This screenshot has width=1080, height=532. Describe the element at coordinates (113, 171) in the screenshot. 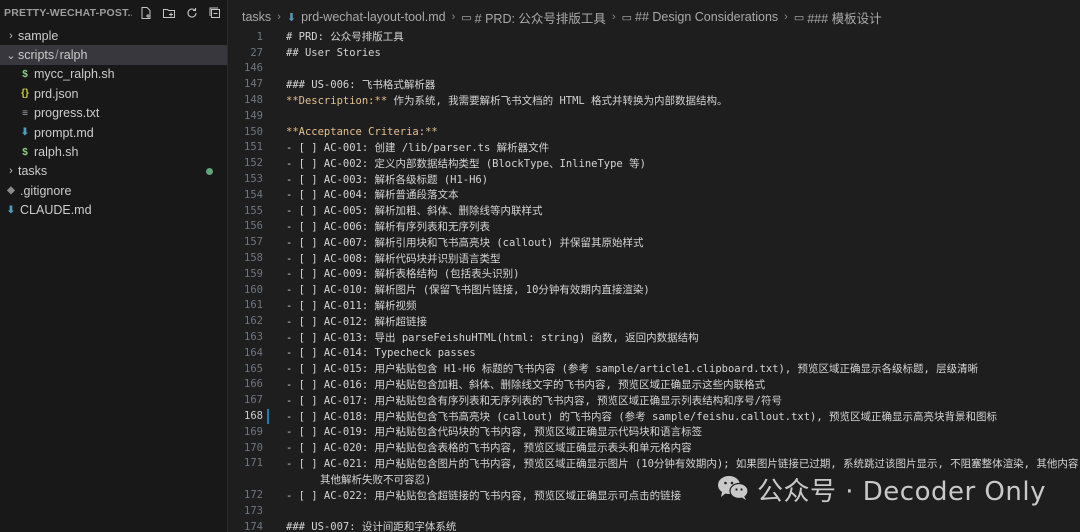

I see `tree-folder-tasks: › tasks` at that location.